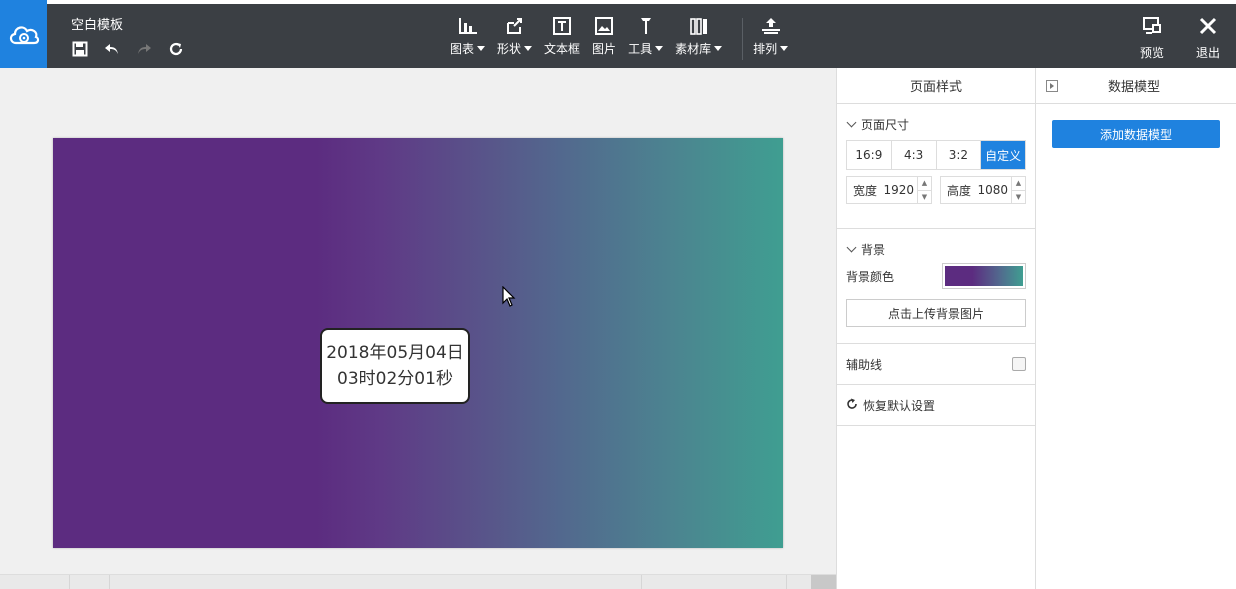  Describe the element at coordinates (1152, 28) in the screenshot. I see `monitor-icon` at that location.